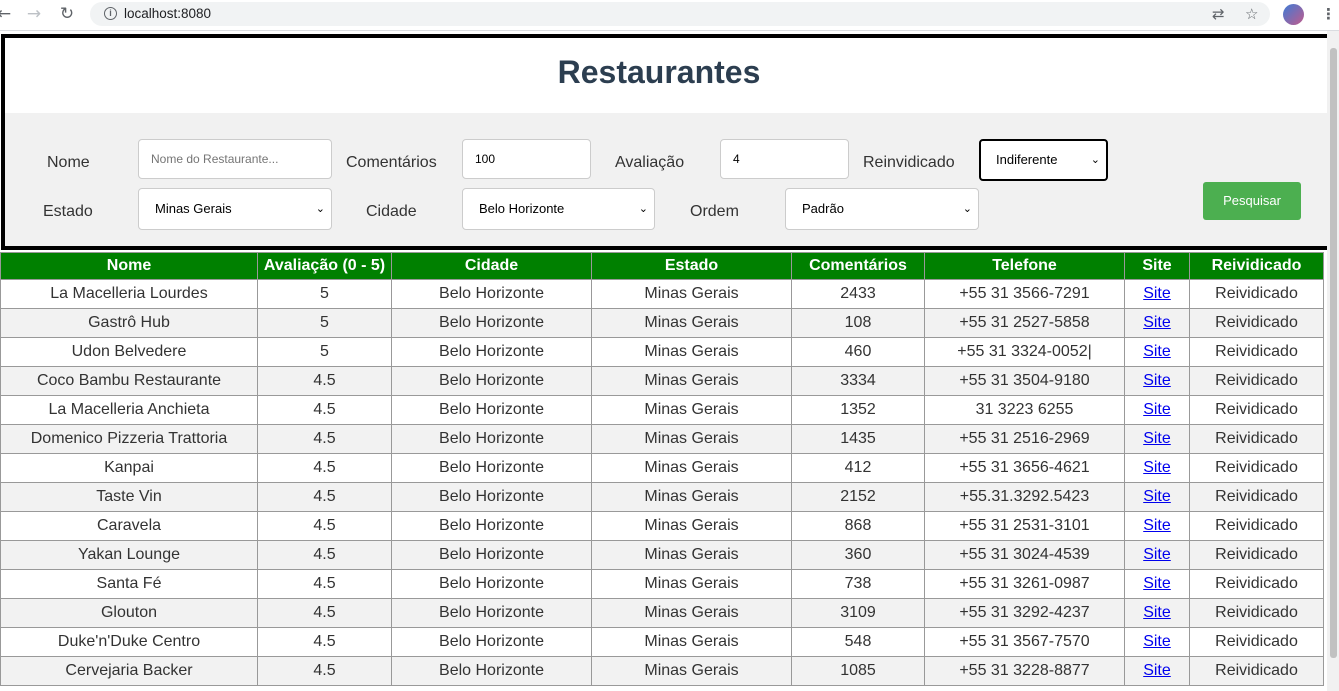 This screenshot has height=691, width=1339. Describe the element at coordinates (324, 266) in the screenshot. I see `header-avaliacao: Avaliação (0 - 5)` at that location.